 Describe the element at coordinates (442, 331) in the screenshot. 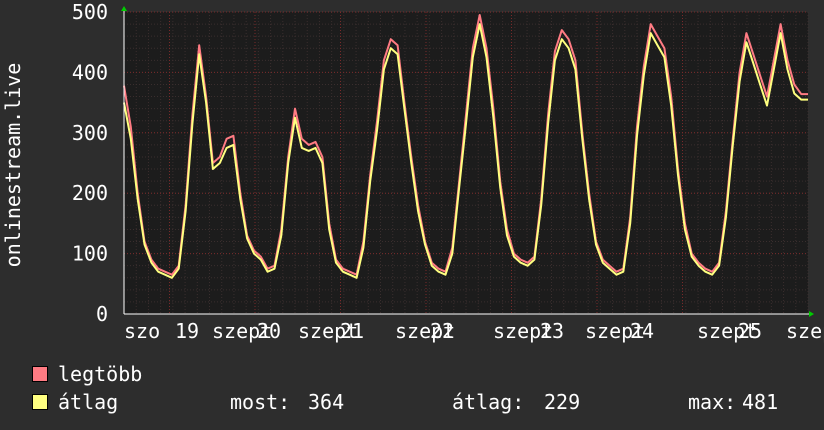

I see `x-tick-label: 22` at that location.